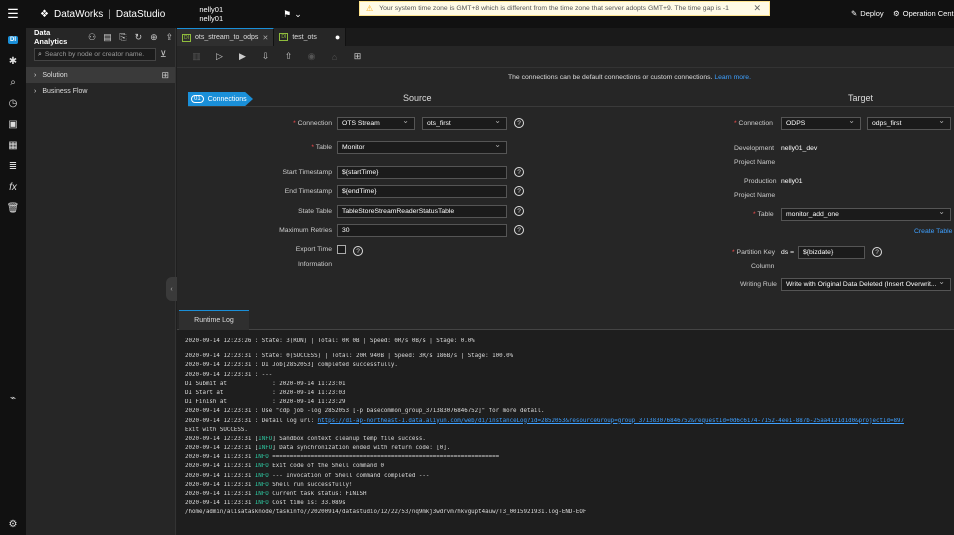  Describe the element at coordinates (13, 82) in the screenshot. I see `search-icon: ⌕` at that location.